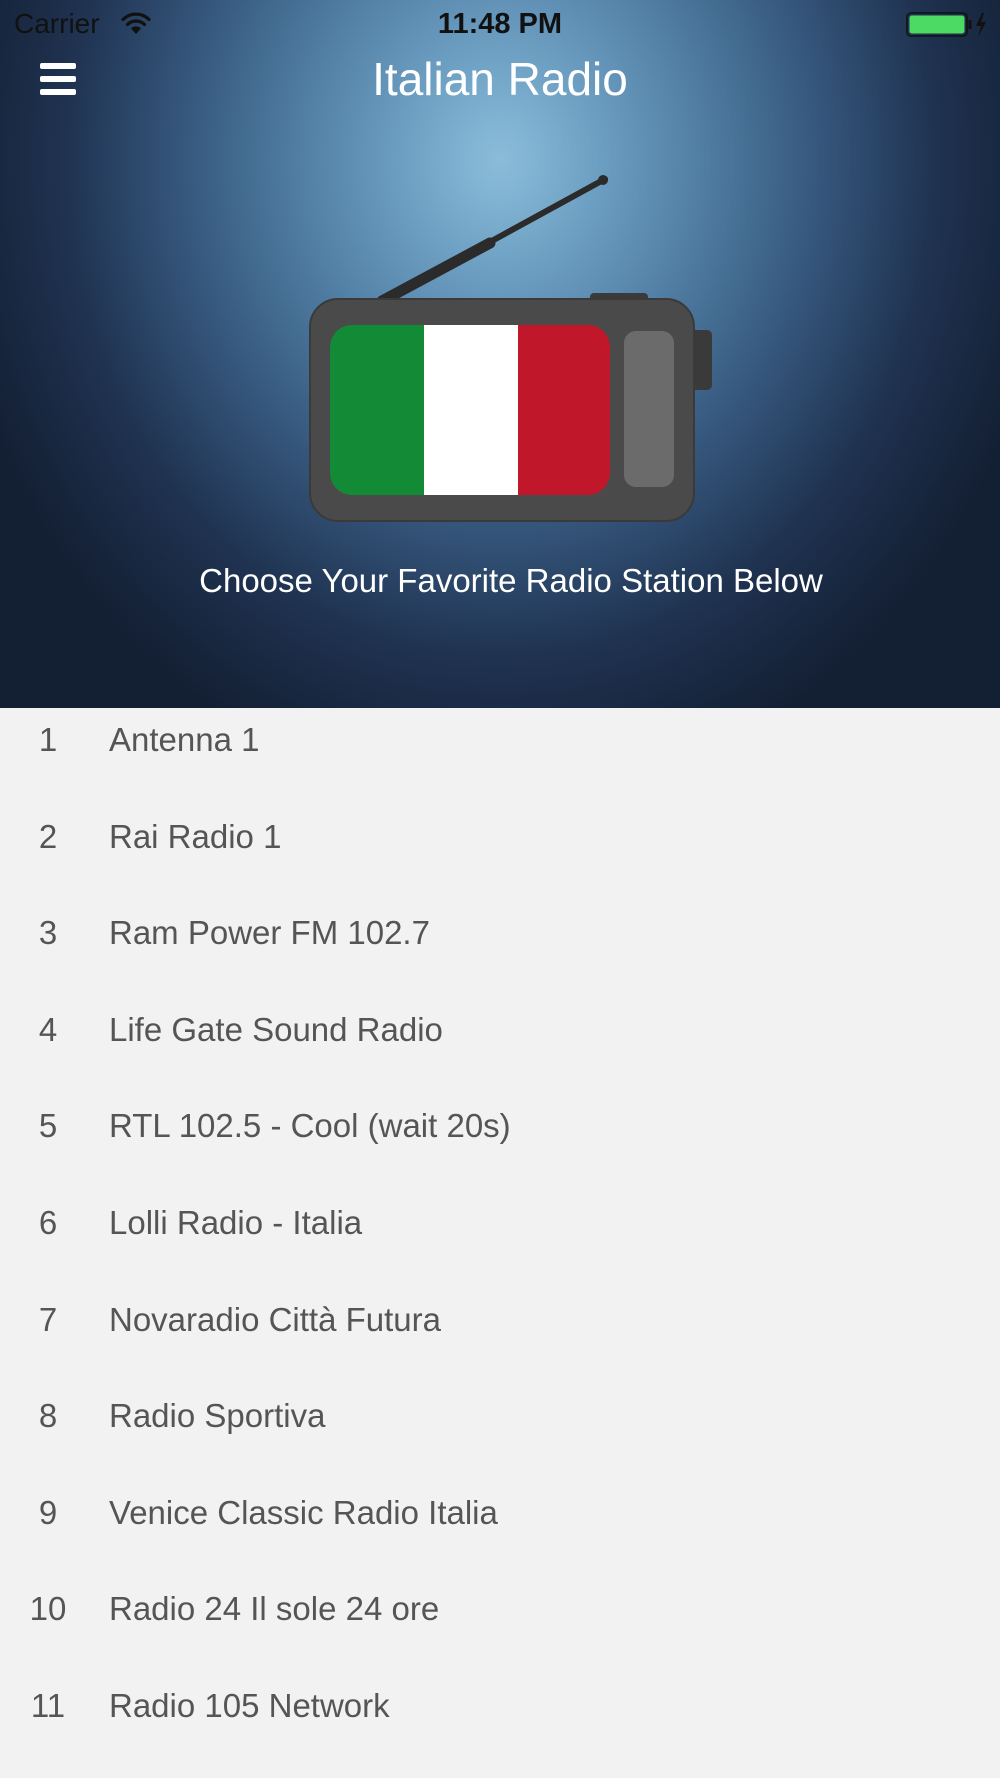 The image size is (1000, 1778). Describe the element at coordinates (500, 1724) in the screenshot. I see `station-row: 11 Radio 105 Network` at that location.